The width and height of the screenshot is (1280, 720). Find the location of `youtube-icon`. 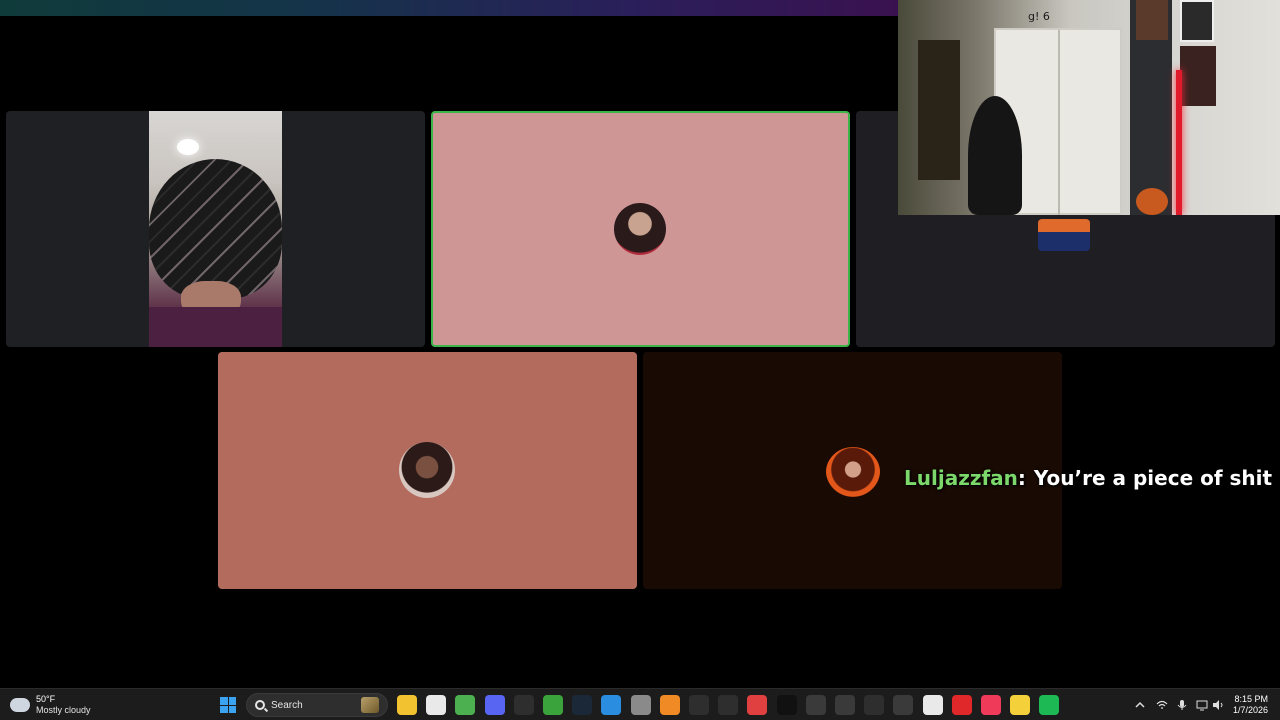

youtube-icon is located at coordinates (961, 705).